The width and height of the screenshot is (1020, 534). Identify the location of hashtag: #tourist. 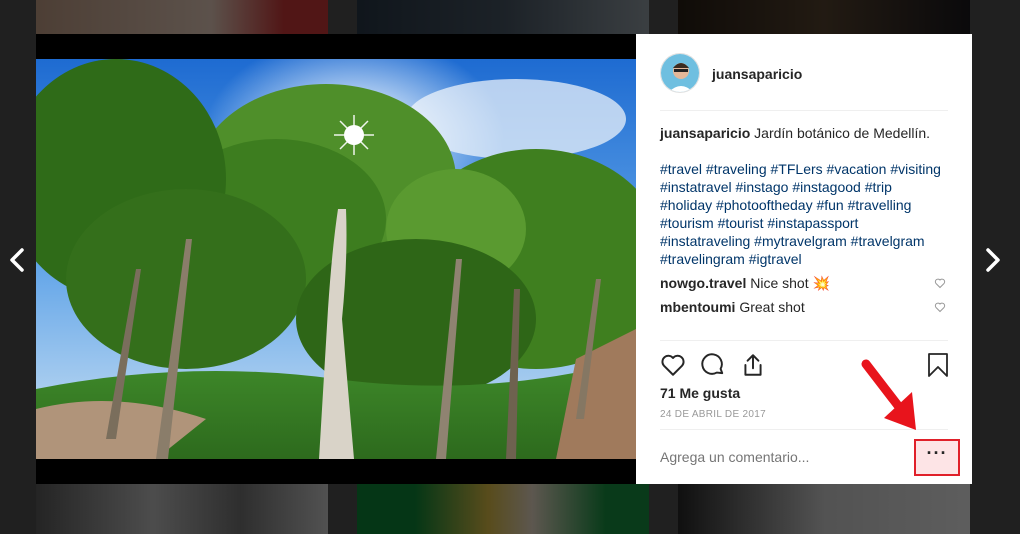
(741, 223).